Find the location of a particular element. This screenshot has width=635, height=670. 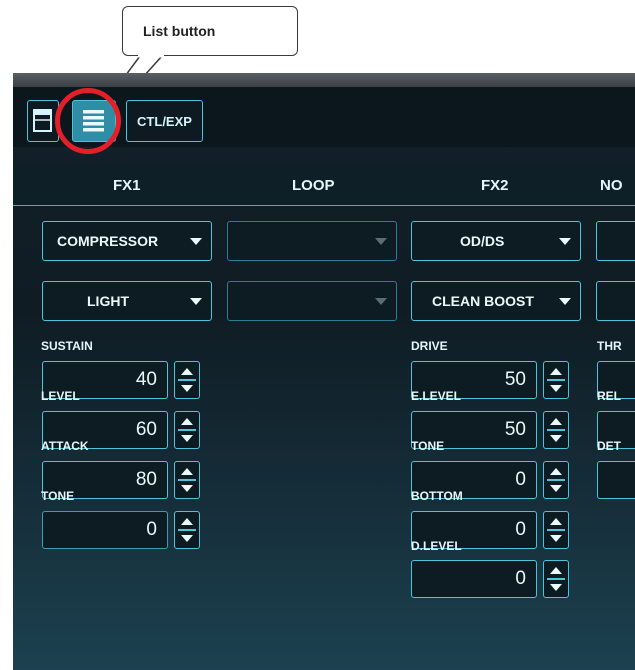

param-label: LEVEL is located at coordinates (60, 396).